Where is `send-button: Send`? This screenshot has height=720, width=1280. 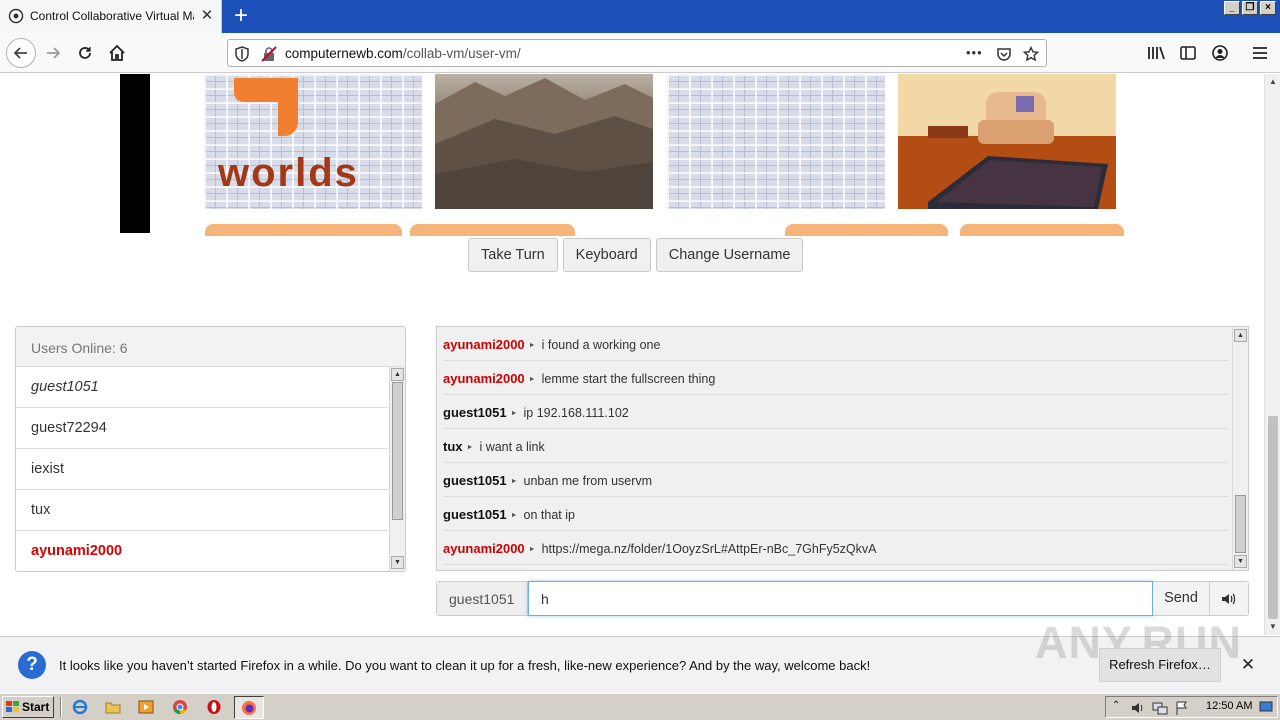
send-button: Send is located at coordinates (1181, 598).